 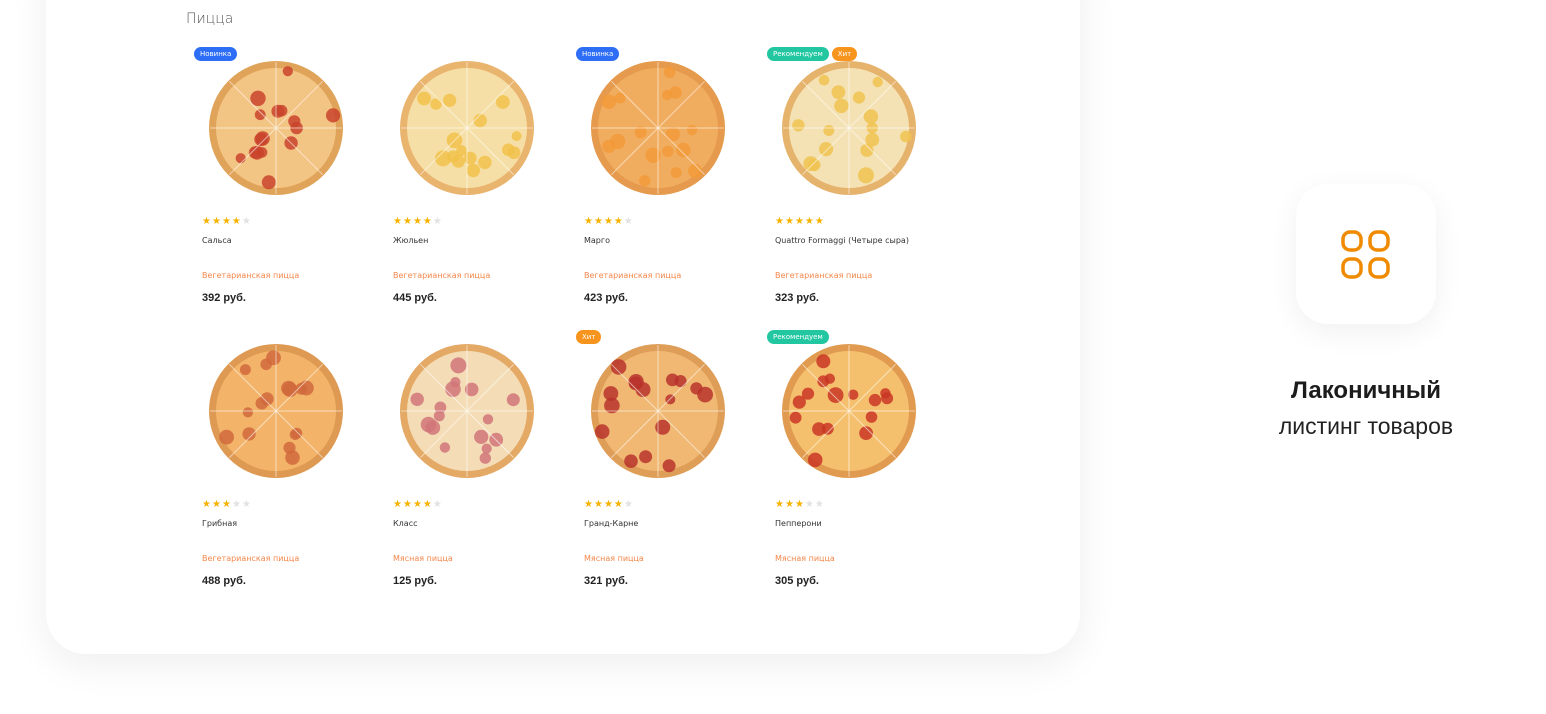 I want to click on section-title: Пицца, so click(x=210, y=19).